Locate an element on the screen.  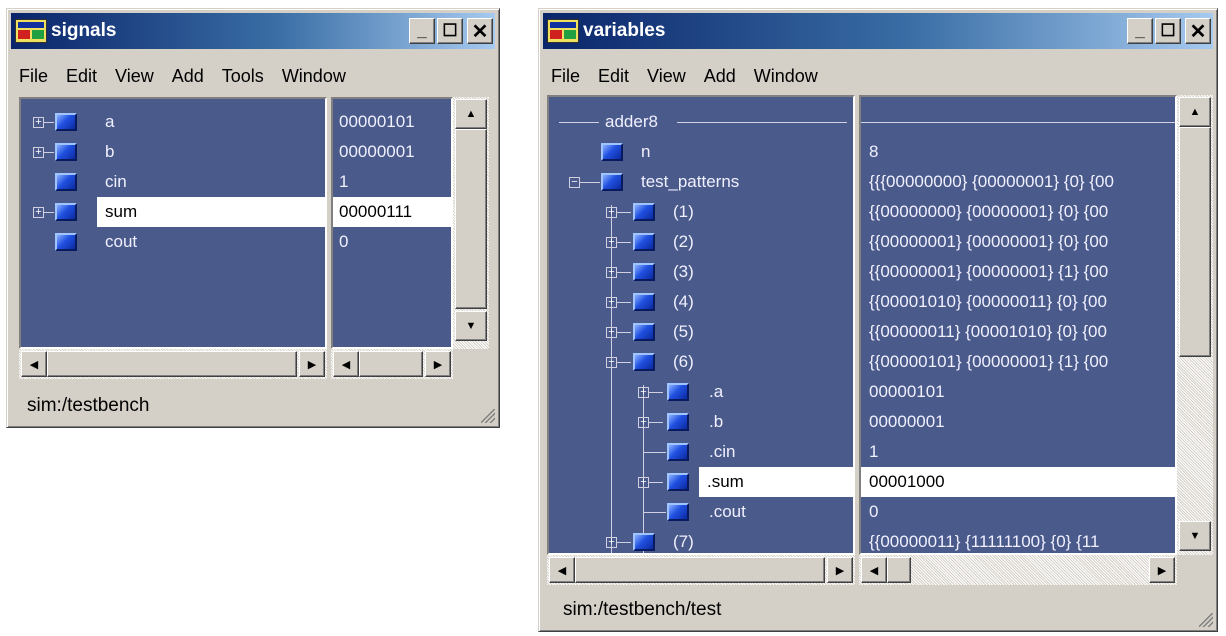
var-value: 00000101 is located at coordinates (1018, 392).